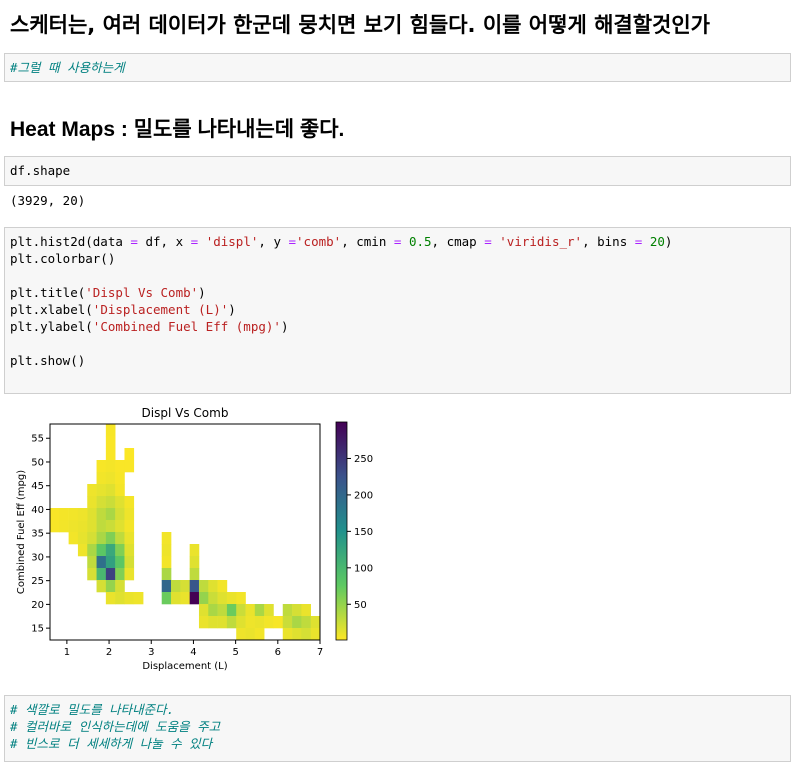  What do you see at coordinates (397, 171) in the screenshot?
I see `code-cell-df-shape: df.shape` at bounding box center [397, 171].